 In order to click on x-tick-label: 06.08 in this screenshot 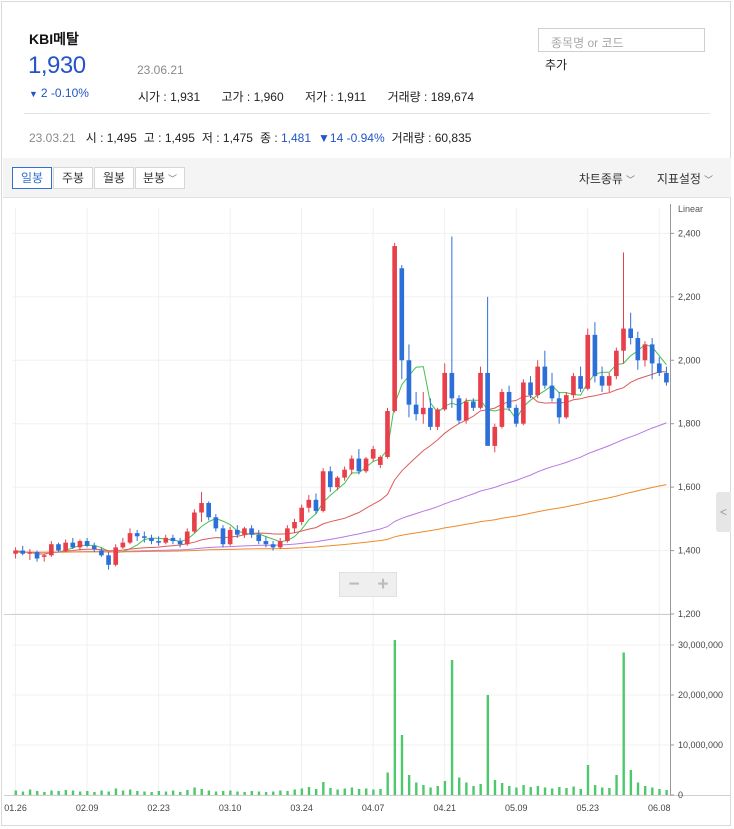, I will do `click(659, 808)`.